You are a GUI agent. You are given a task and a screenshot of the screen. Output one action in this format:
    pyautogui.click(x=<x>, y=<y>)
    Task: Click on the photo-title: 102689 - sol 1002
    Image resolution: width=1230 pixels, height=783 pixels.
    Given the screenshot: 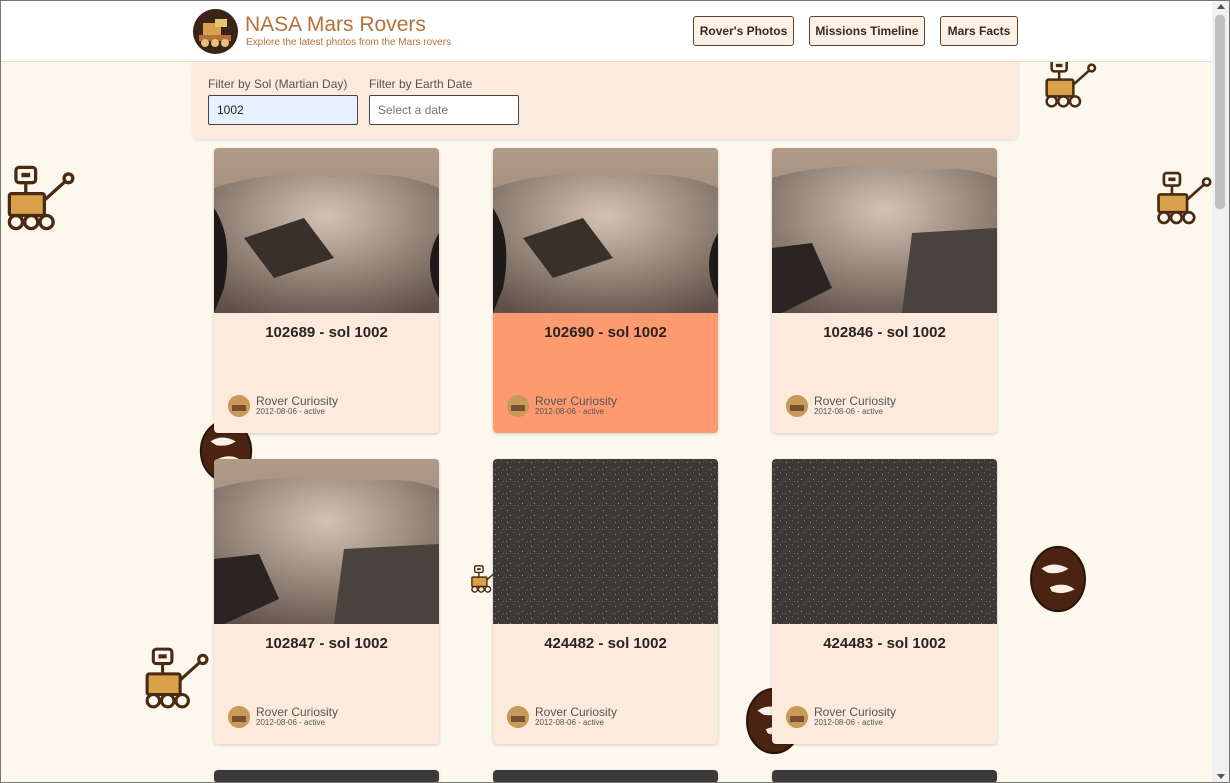 What is the action you would take?
    pyautogui.click(x=326, y=332)
    